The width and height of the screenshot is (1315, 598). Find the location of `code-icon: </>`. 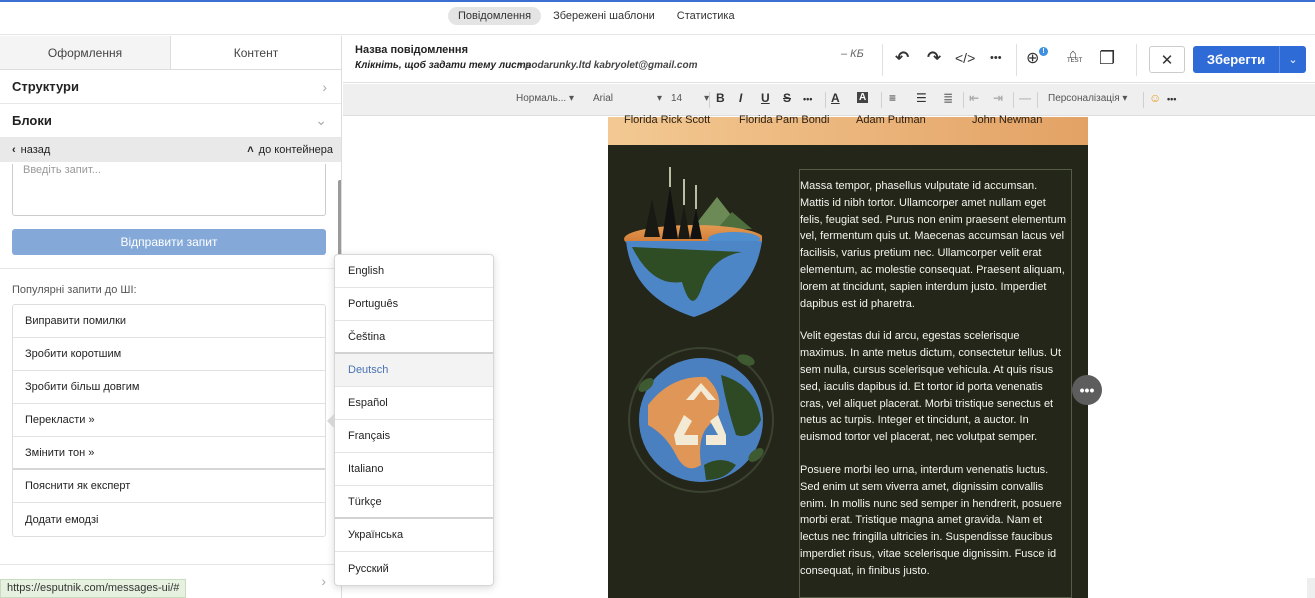

code-icon: </> is located at coordinates (965, 58).